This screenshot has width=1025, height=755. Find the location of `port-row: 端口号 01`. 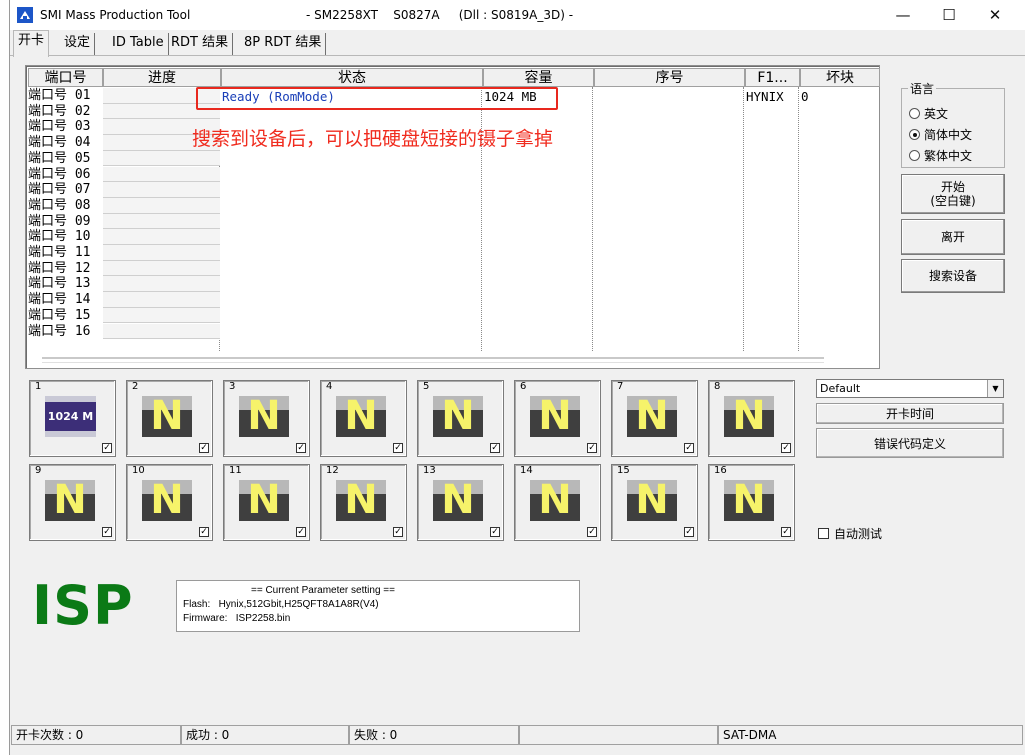

port-row: 端口号 01 is located at coordinates (59, 96).